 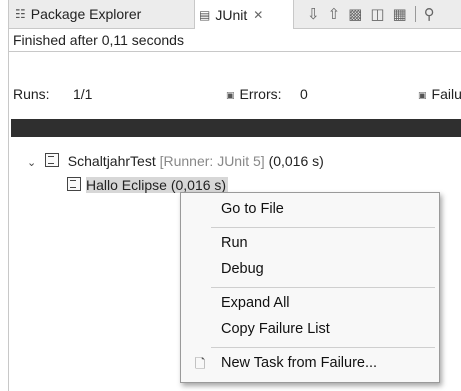 I want to click on new-task-icon: 🗋, so click(x=200, y=363).